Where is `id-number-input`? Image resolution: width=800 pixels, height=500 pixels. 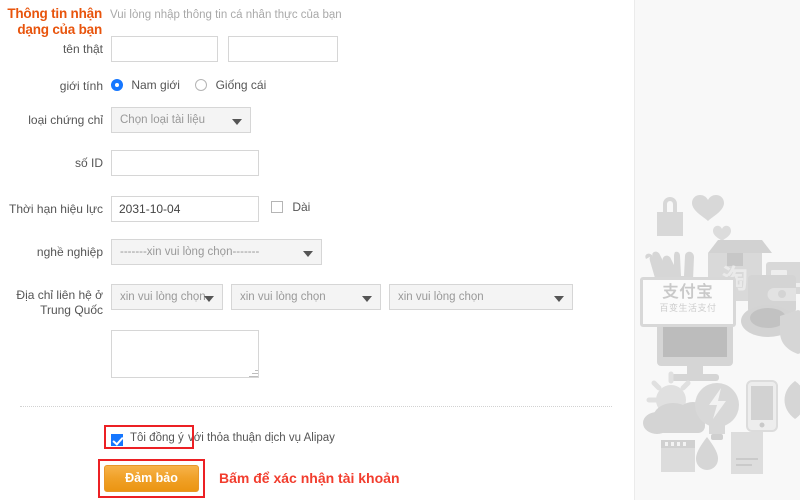
id-number-input is located at coordinates (185, 163).